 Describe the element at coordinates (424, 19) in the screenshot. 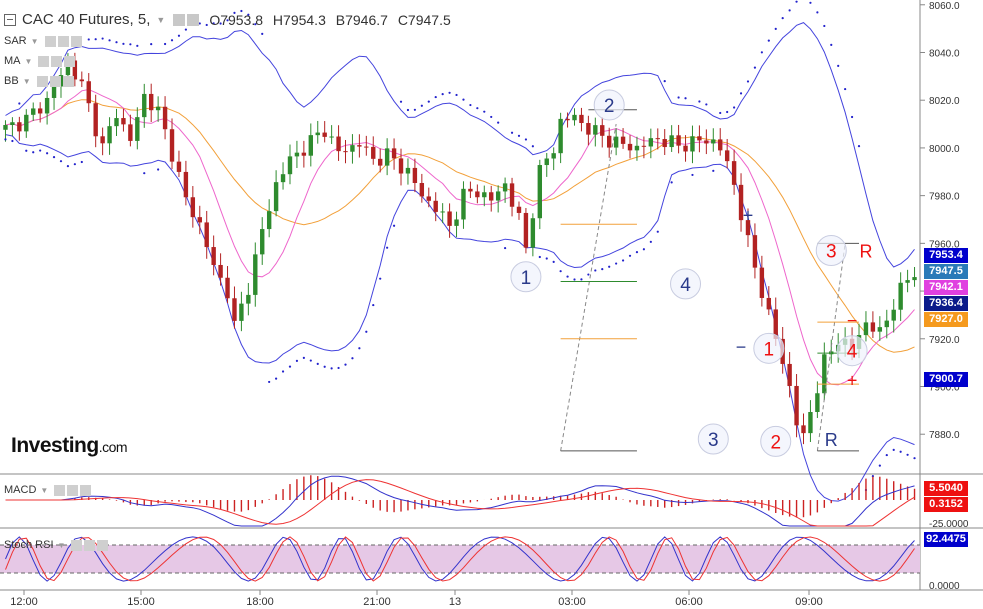

I see `close-value: C7947.5` at that location.